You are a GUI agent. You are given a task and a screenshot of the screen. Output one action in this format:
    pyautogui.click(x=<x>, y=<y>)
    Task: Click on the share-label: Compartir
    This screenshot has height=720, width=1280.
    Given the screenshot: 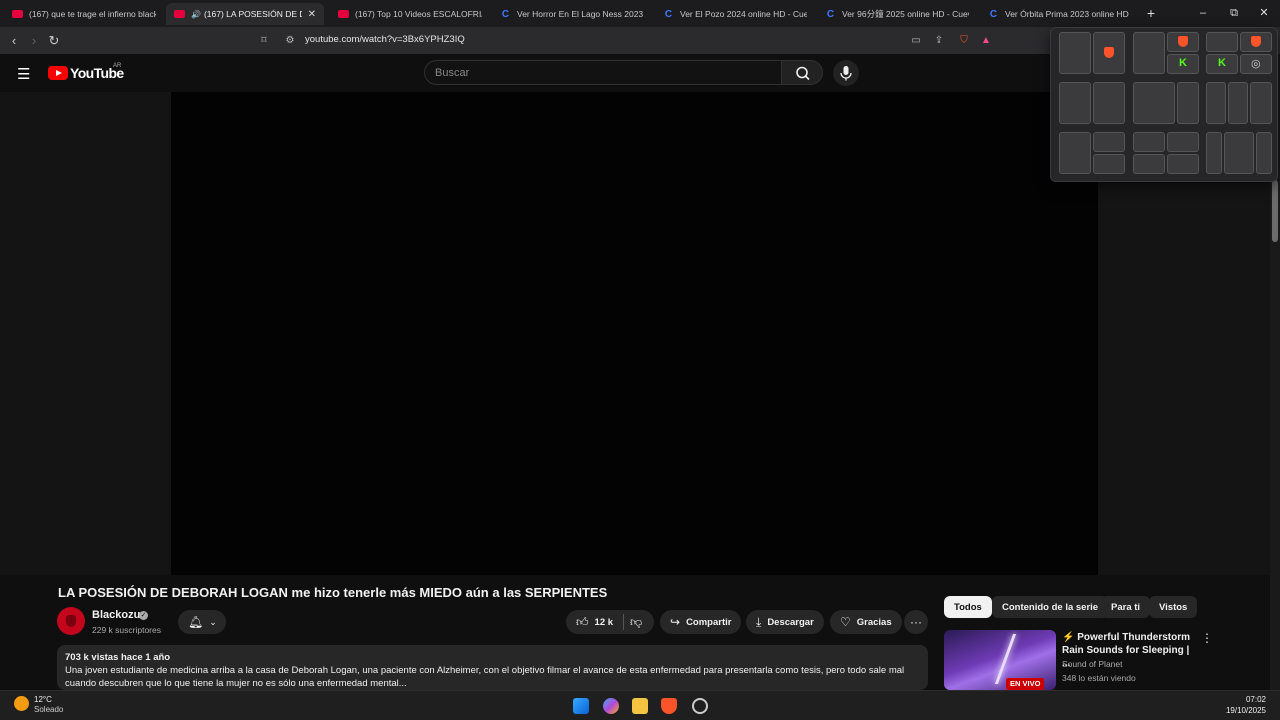 What is the action you would take?
    pyautogui.click(x=709, y=622)
    